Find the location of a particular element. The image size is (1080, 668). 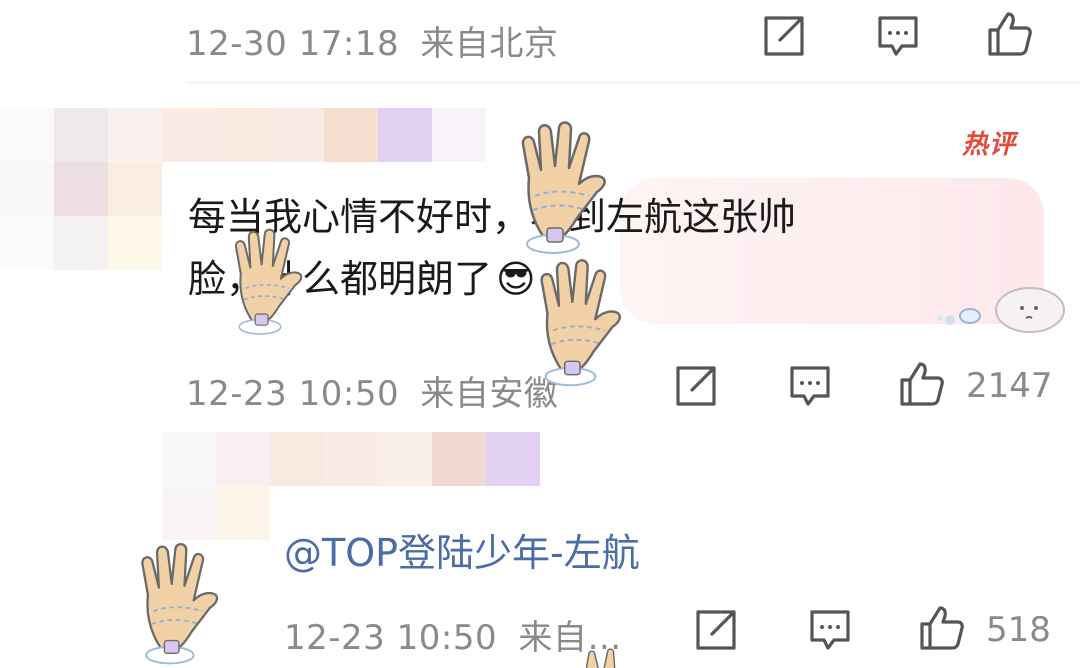

cartoon-decoration is located at coordinates (998, 307).